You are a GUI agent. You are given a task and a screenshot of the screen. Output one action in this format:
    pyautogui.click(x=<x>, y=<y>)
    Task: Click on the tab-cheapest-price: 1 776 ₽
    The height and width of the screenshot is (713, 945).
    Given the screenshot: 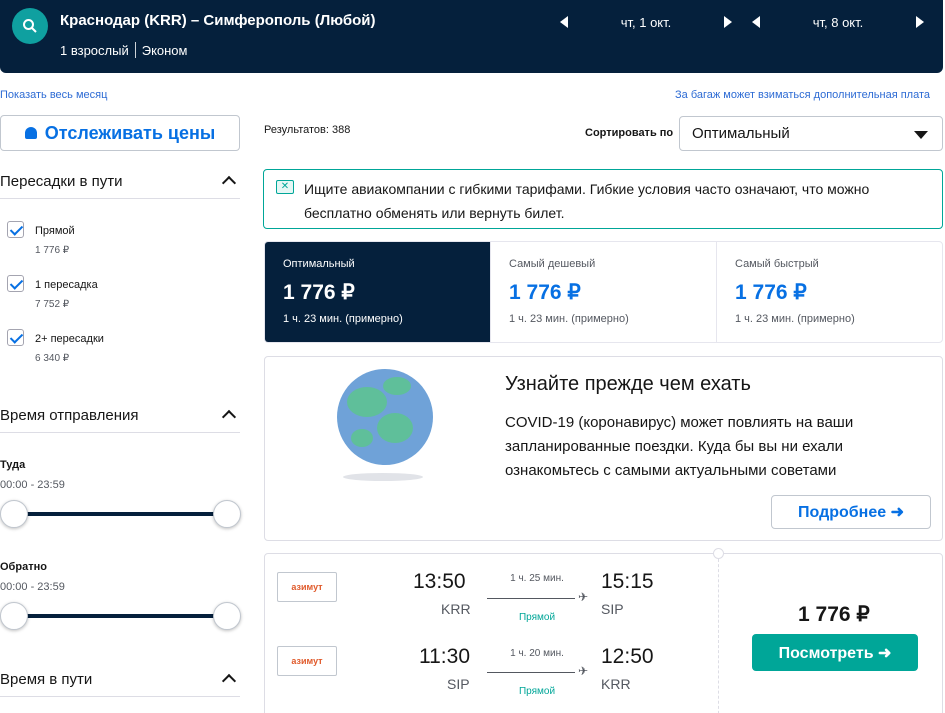 What is the action you would take?
    pyautogui.click(x=545, y=292)
    